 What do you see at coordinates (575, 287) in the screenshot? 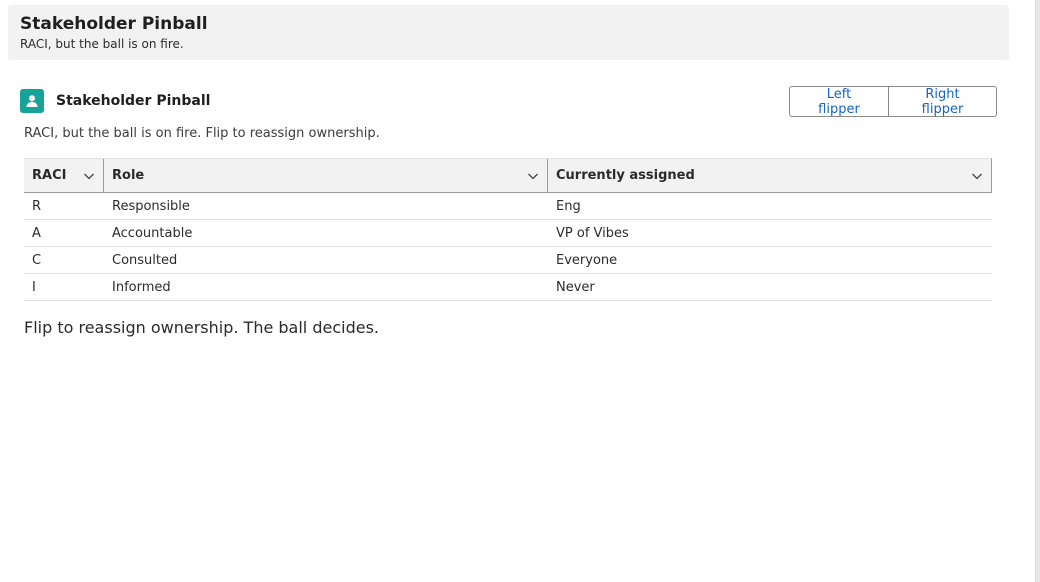
I see `assigned-cell: Never` at bounding box center [575, 287].